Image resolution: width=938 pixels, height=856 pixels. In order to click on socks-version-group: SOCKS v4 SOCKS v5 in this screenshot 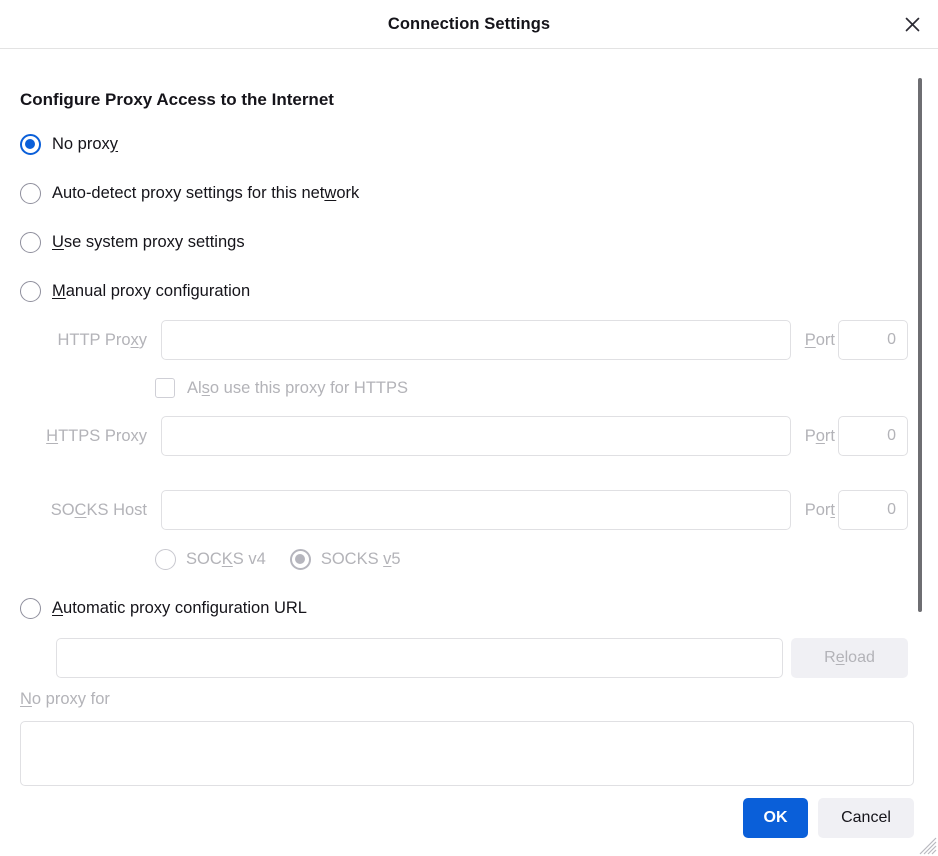, I will do `click(290, 559)`.